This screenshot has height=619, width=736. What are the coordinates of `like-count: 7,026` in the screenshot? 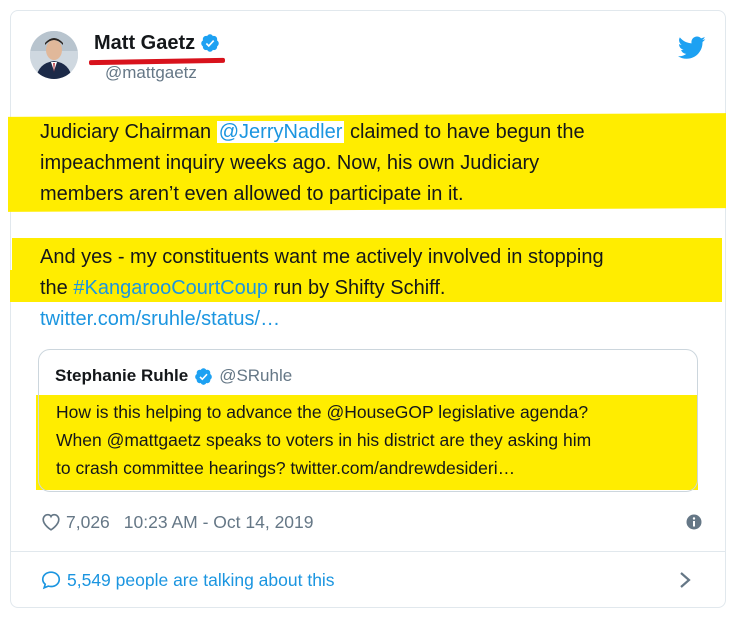 It's located at (88, 522).